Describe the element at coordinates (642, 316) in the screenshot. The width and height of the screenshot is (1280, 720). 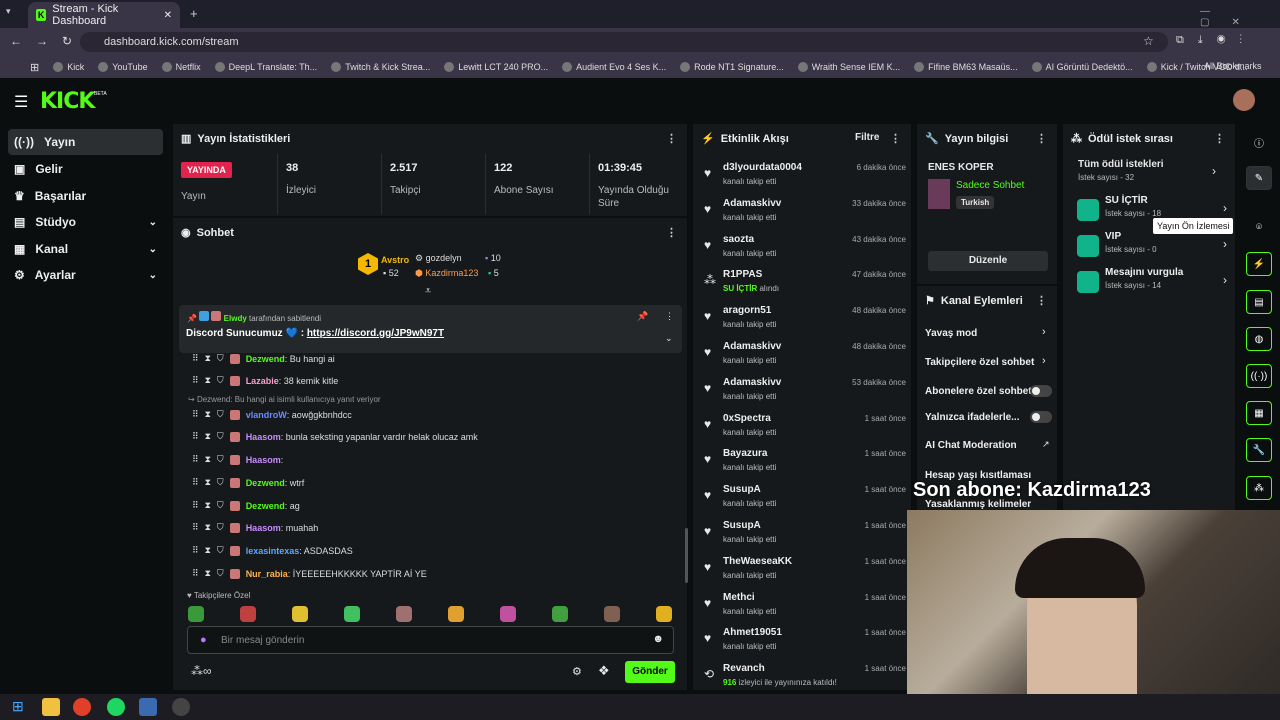
I see `pin-icon: 📌` at that location.